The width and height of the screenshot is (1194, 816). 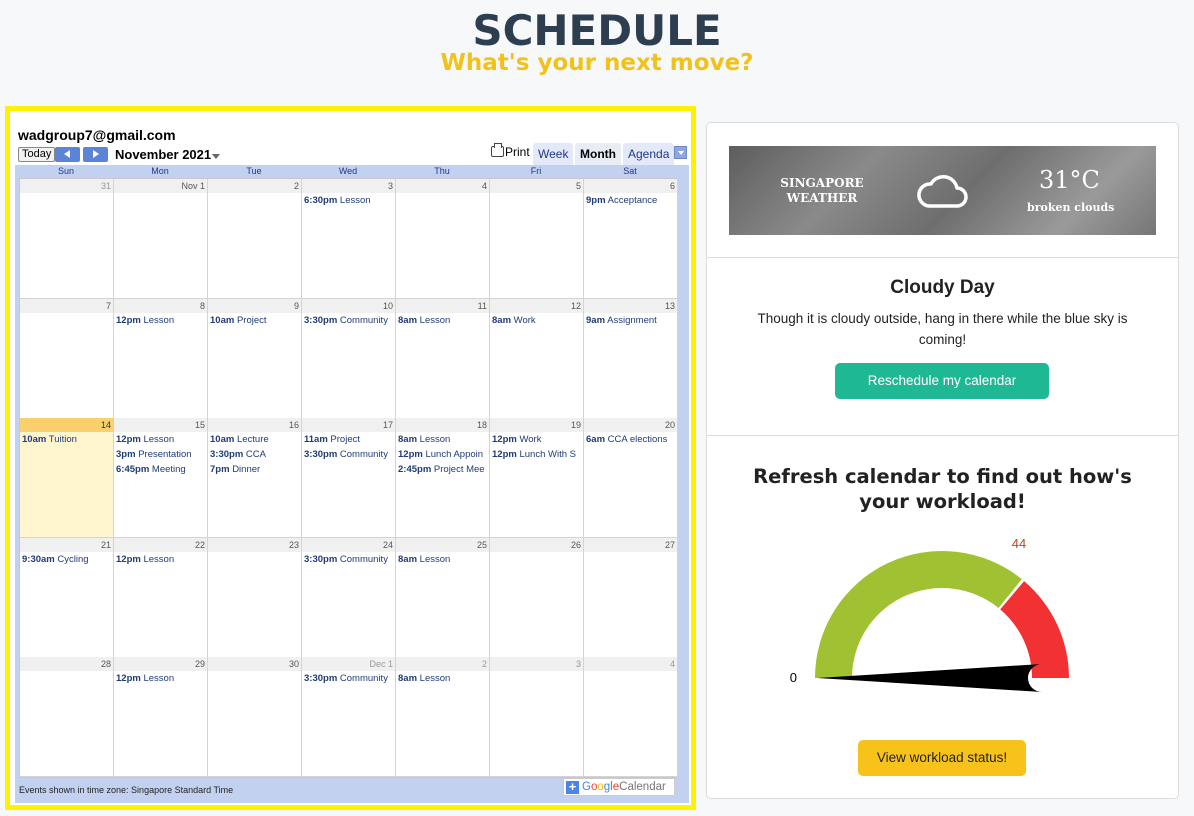 What do you see at coordinates (348, 545) in the screenshot?
I see `day-number: 24` at bounding box center [348, 545].